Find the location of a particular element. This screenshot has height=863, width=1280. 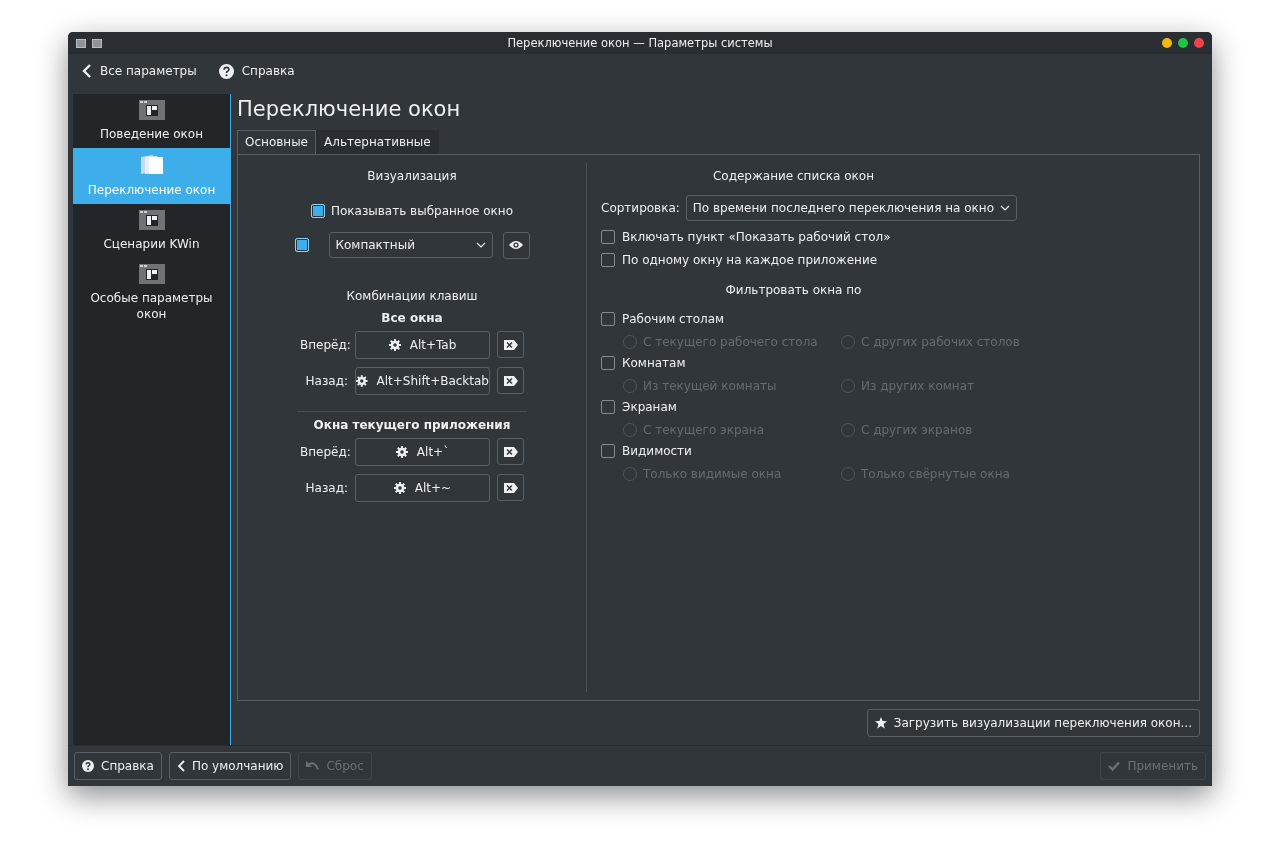

page-title: Переключение окон is located at coordinates (349, 109).